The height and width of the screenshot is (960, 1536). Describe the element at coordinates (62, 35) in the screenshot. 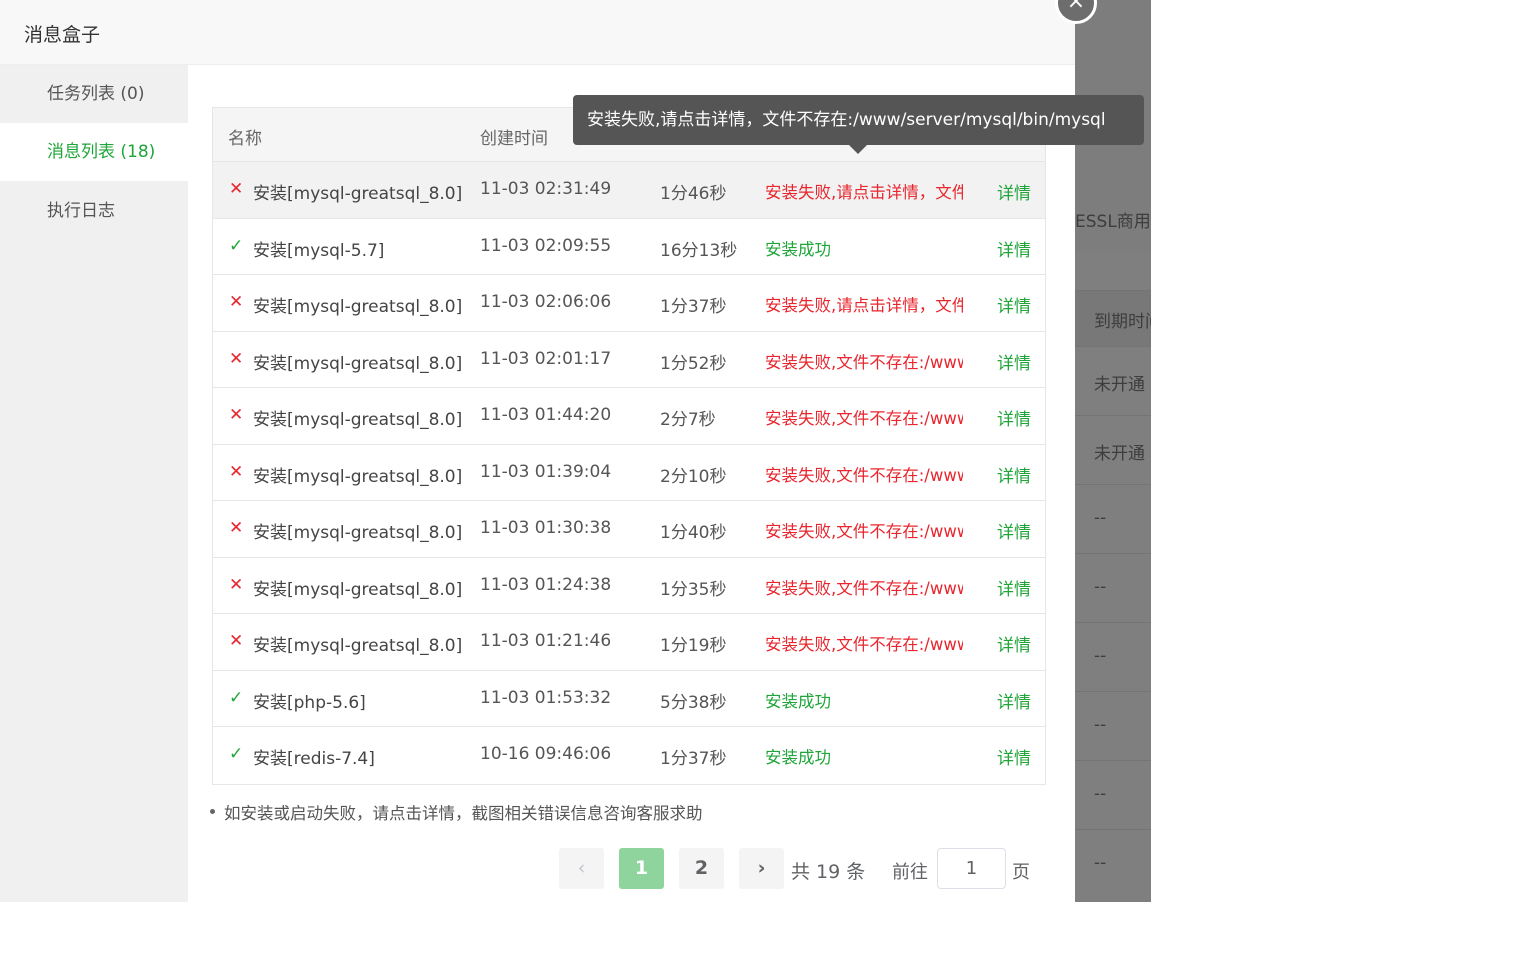

I see `dialog-title: 消息盒子` at that location.